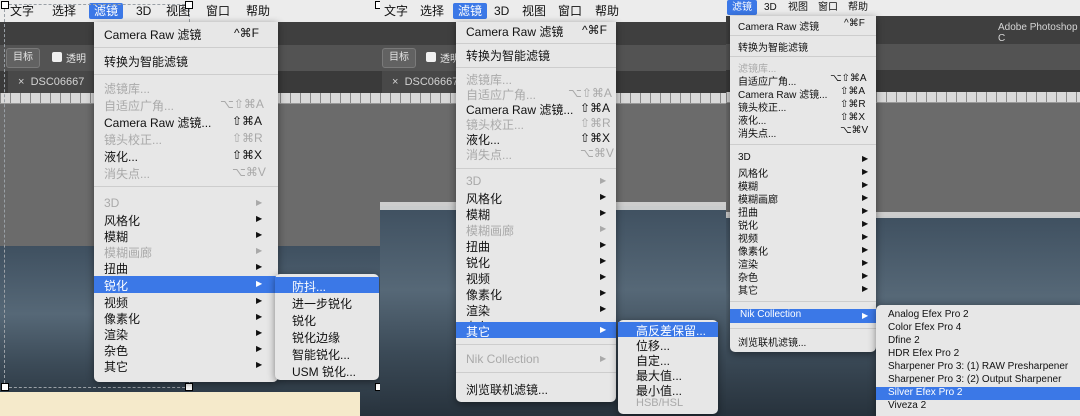 This screenshot has width=1080, height=416. What do you see at coordinates (978, 354) in the screenshot?
I see `submenu-item-hdr-efex: HDR Efex Pro 2` at bounding box center [978, 354].